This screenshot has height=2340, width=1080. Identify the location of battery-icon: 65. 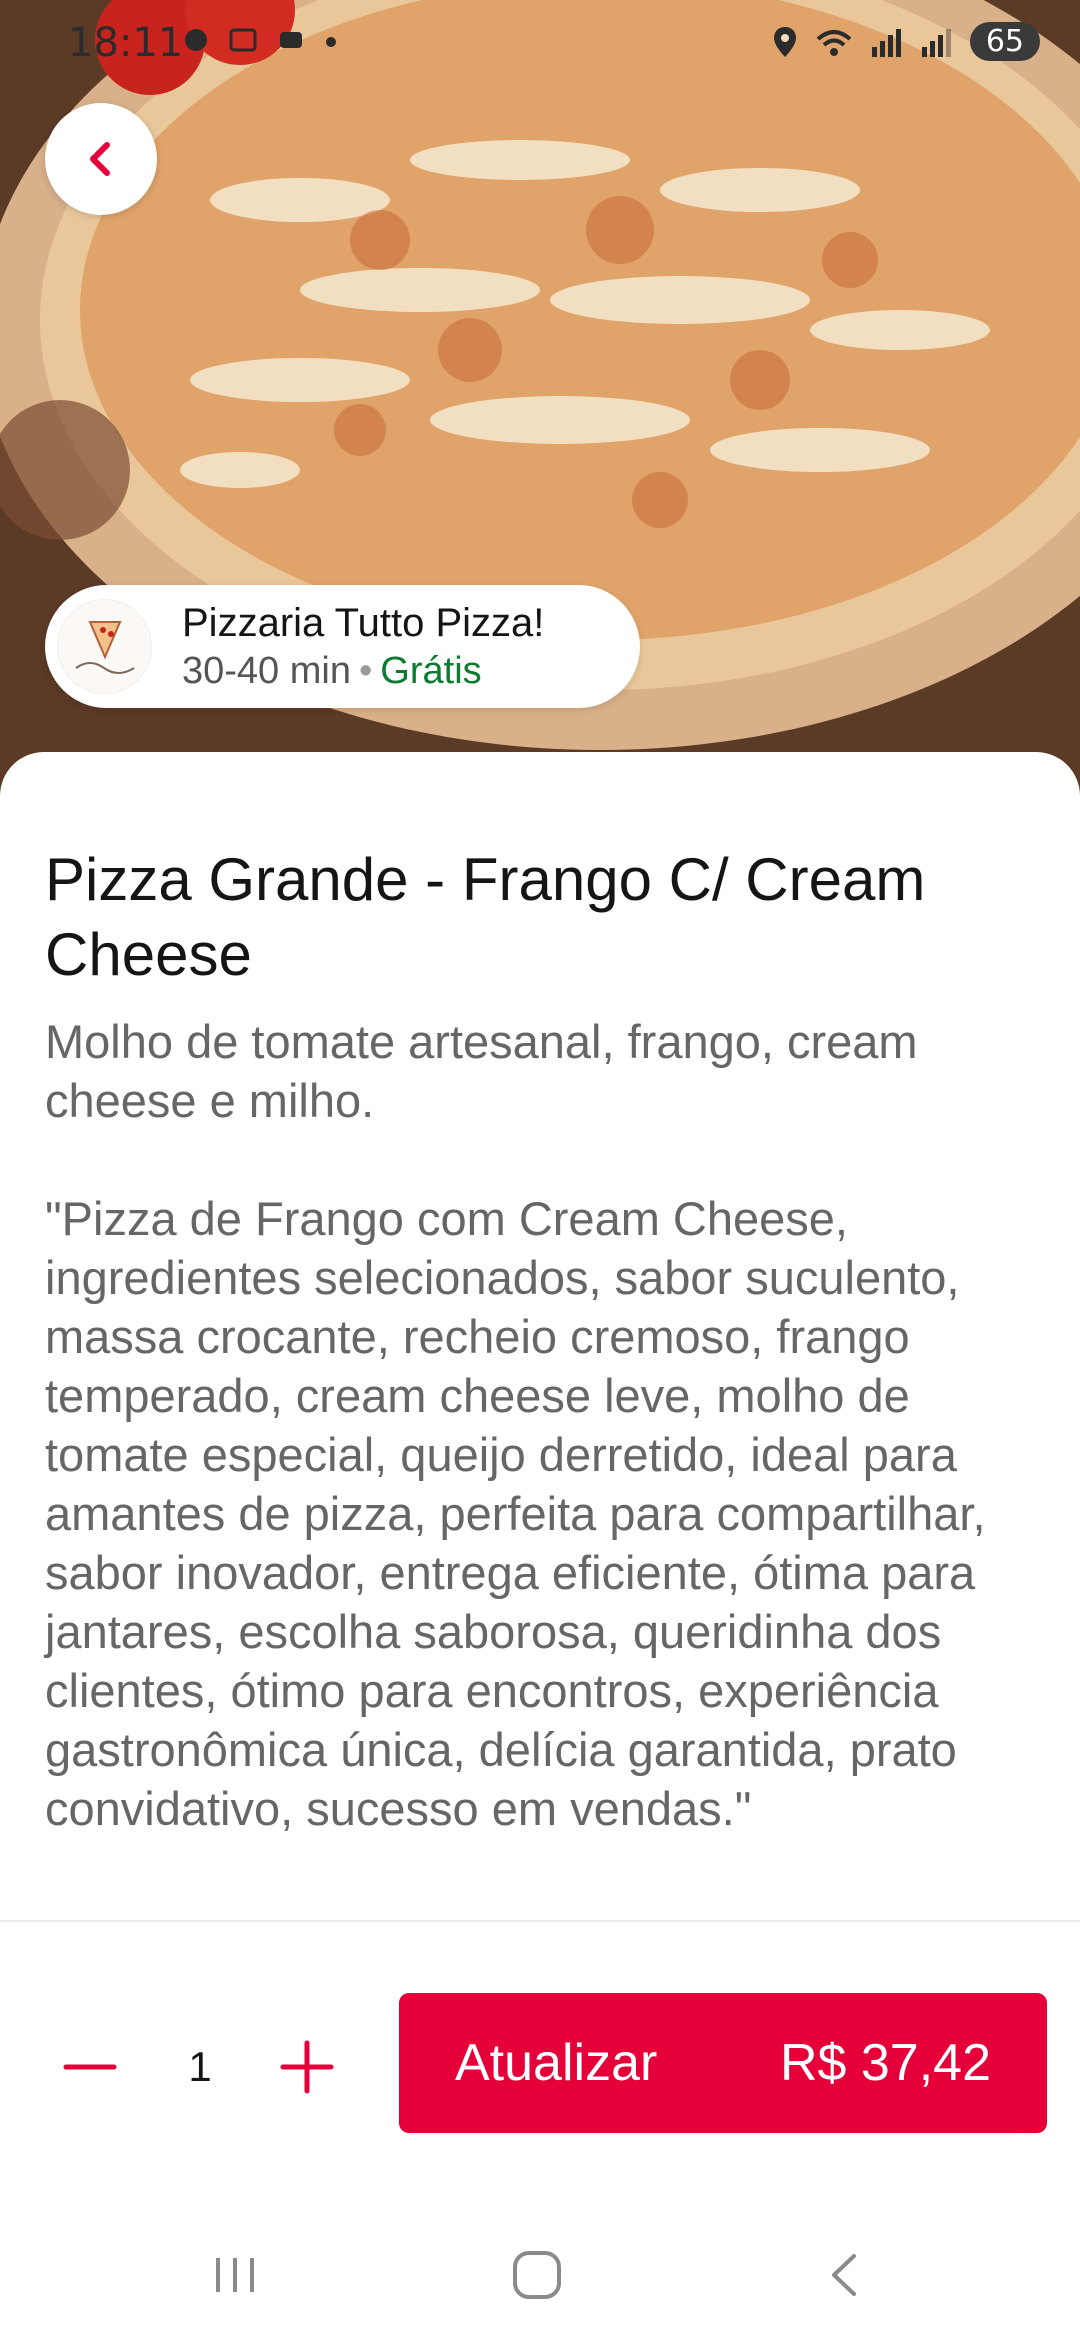
(1004, 41).